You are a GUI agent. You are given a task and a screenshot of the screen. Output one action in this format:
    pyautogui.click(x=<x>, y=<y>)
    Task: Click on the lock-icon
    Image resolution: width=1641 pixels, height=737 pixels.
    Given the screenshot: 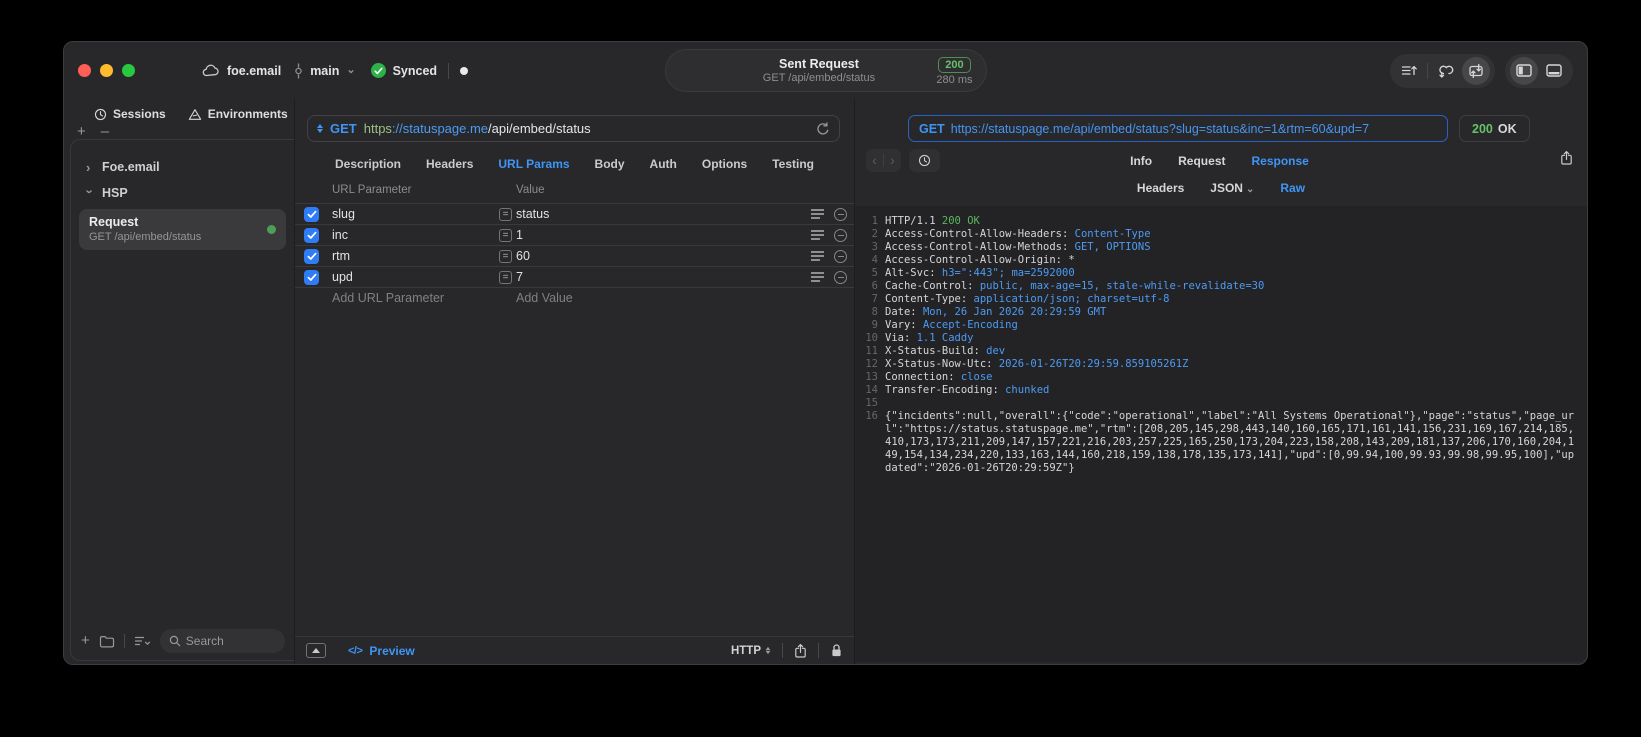 What is the action you would take?
    pyautogui.click(x=836, y=650)
    